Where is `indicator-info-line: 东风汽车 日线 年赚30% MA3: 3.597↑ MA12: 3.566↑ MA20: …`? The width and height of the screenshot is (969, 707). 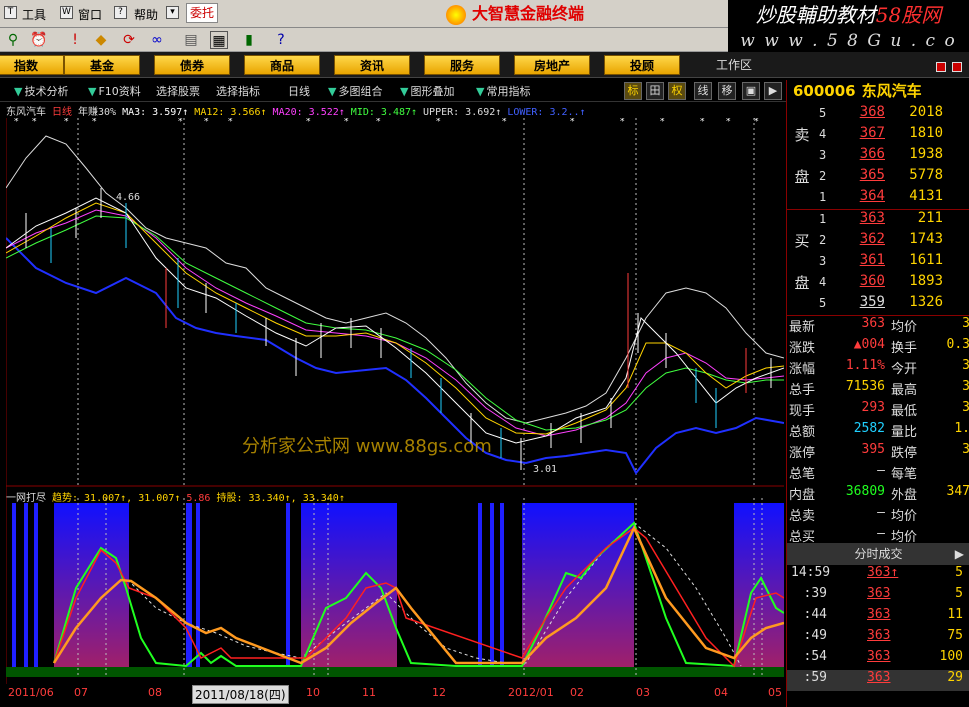
indicator-info-line: 东风汽车 日线 年赚30% MA3: 3.597↑ MA12: 3.566↑ MA20: … is located at coordinates (299, 110).